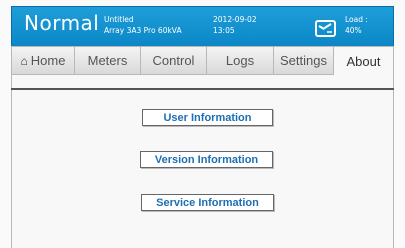 This screenshot has width=405, height=248. Describe the element at coordinates (48, 60) in the screenshot. I see `tab-home-label: Home` at that location.